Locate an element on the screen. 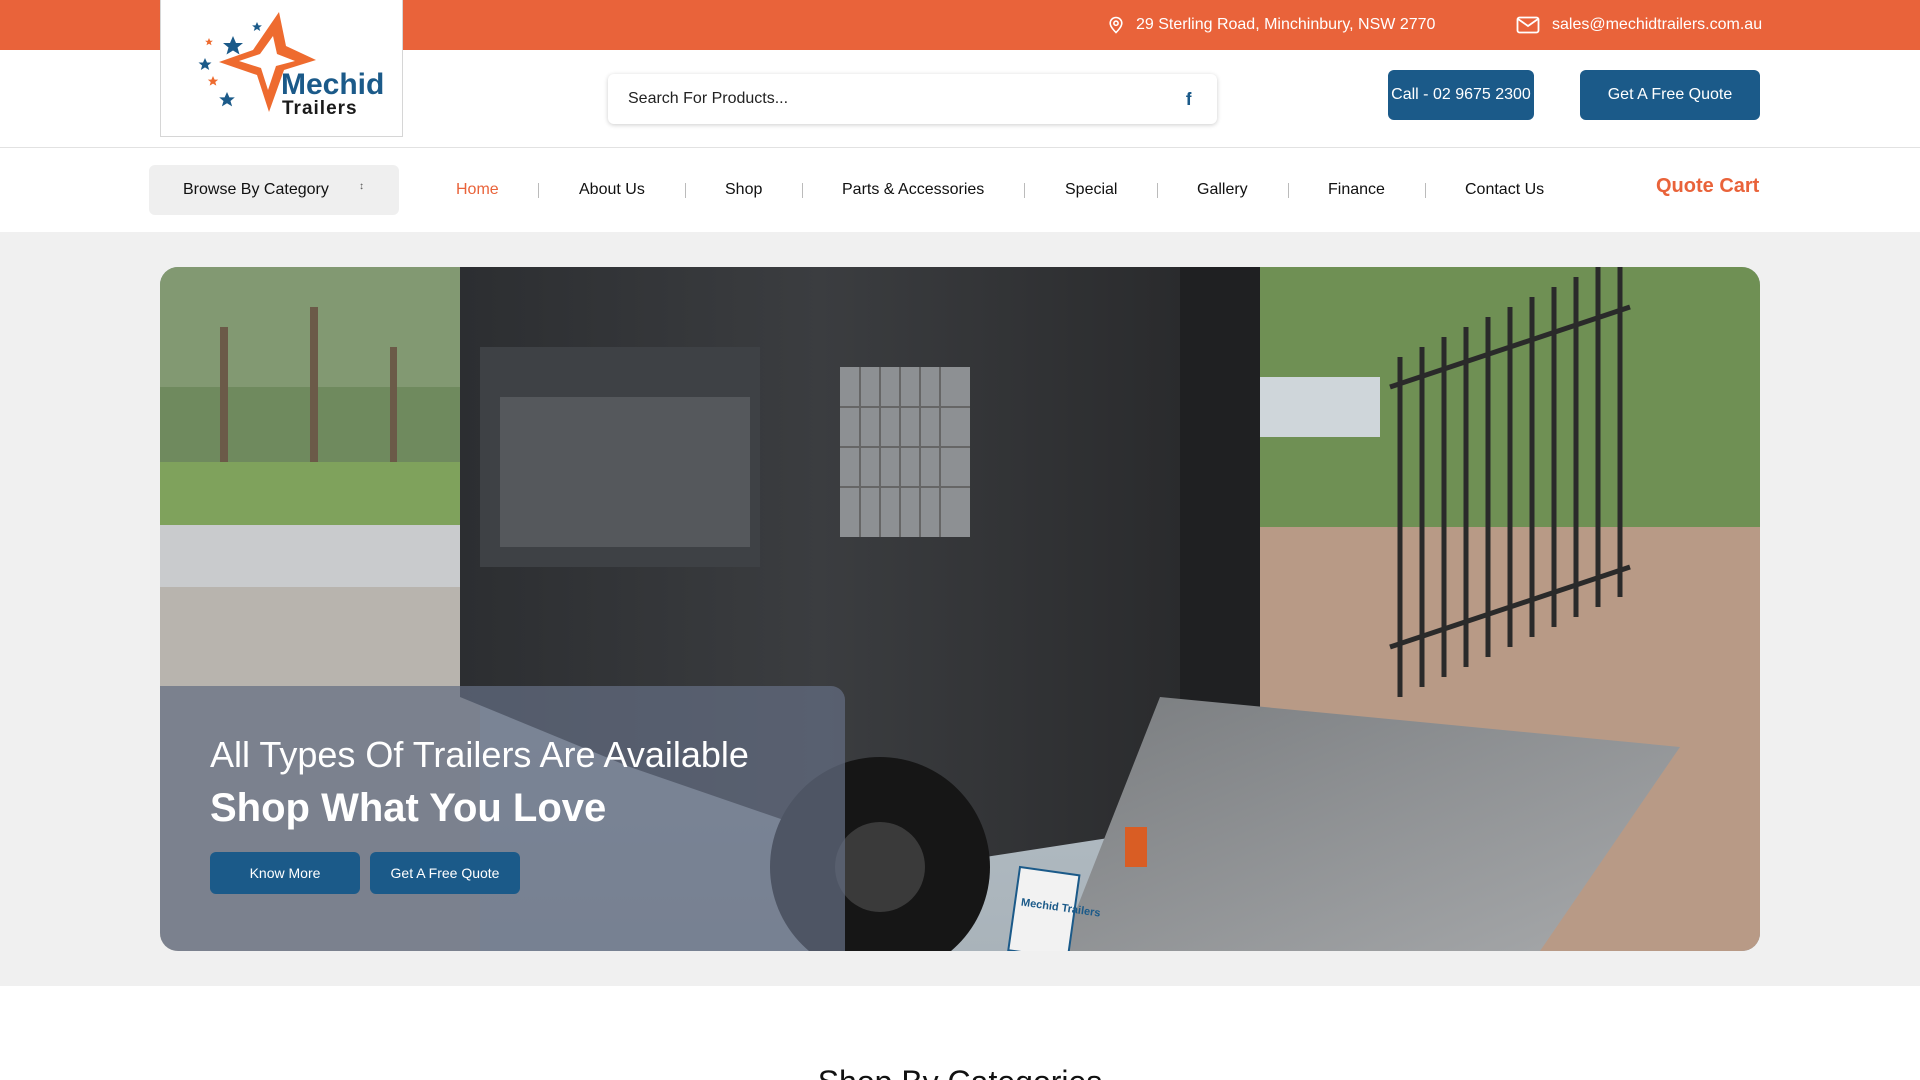 The width and height of the screenshot is (1920, 1080). address-text: 29 Sterling Road, Minchinbury, NSW 2770 is located at coordinates (1286, 24).